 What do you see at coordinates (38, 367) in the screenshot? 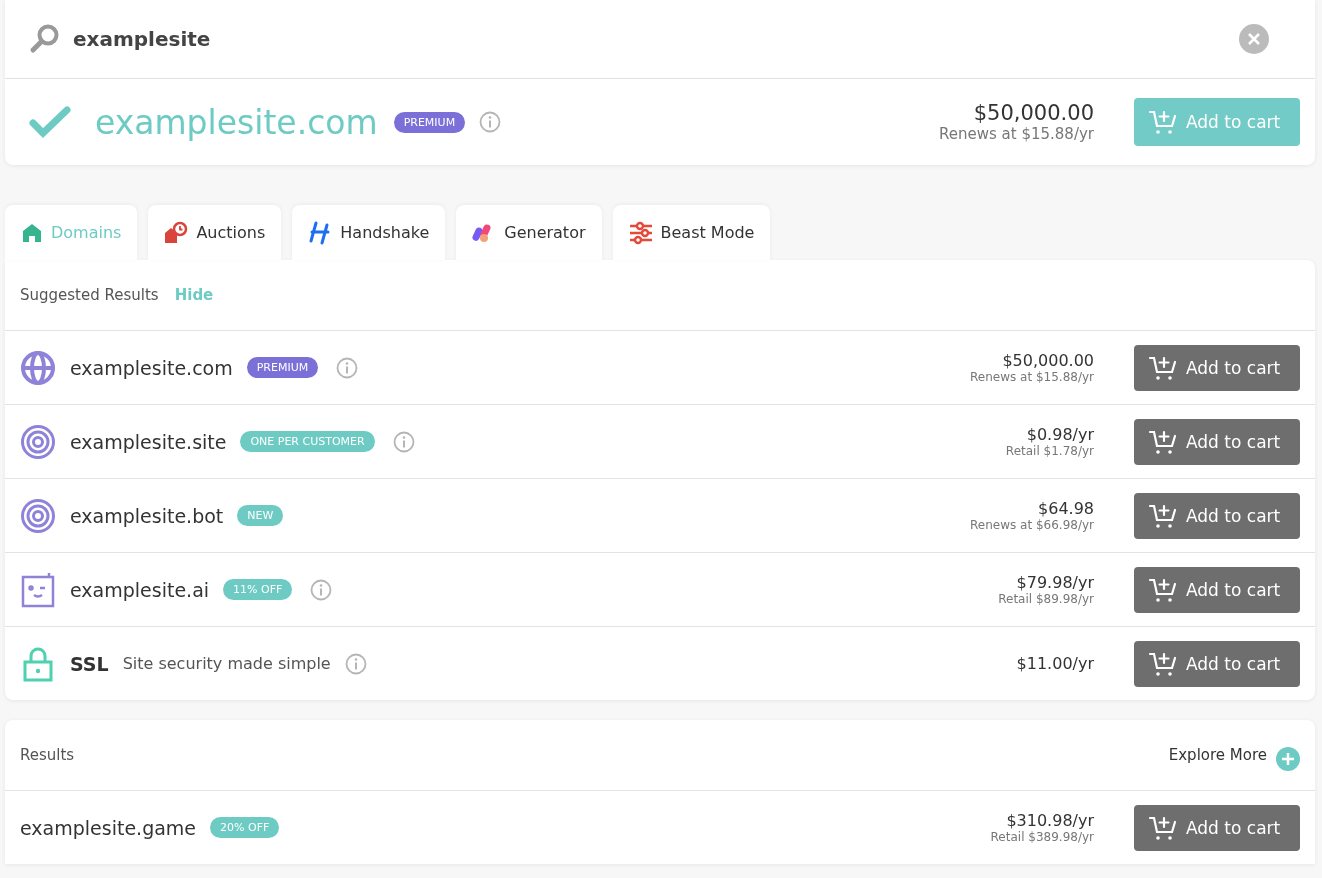
I see `globe-icon` at bounding box center [38, 367].